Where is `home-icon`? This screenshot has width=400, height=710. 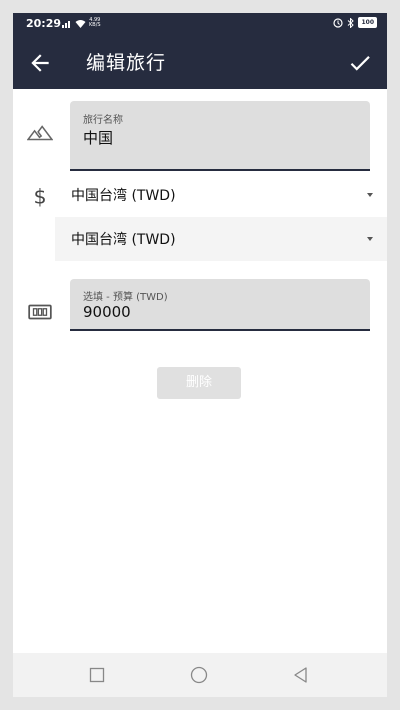 home-icon is located at coordinates (199, 675).